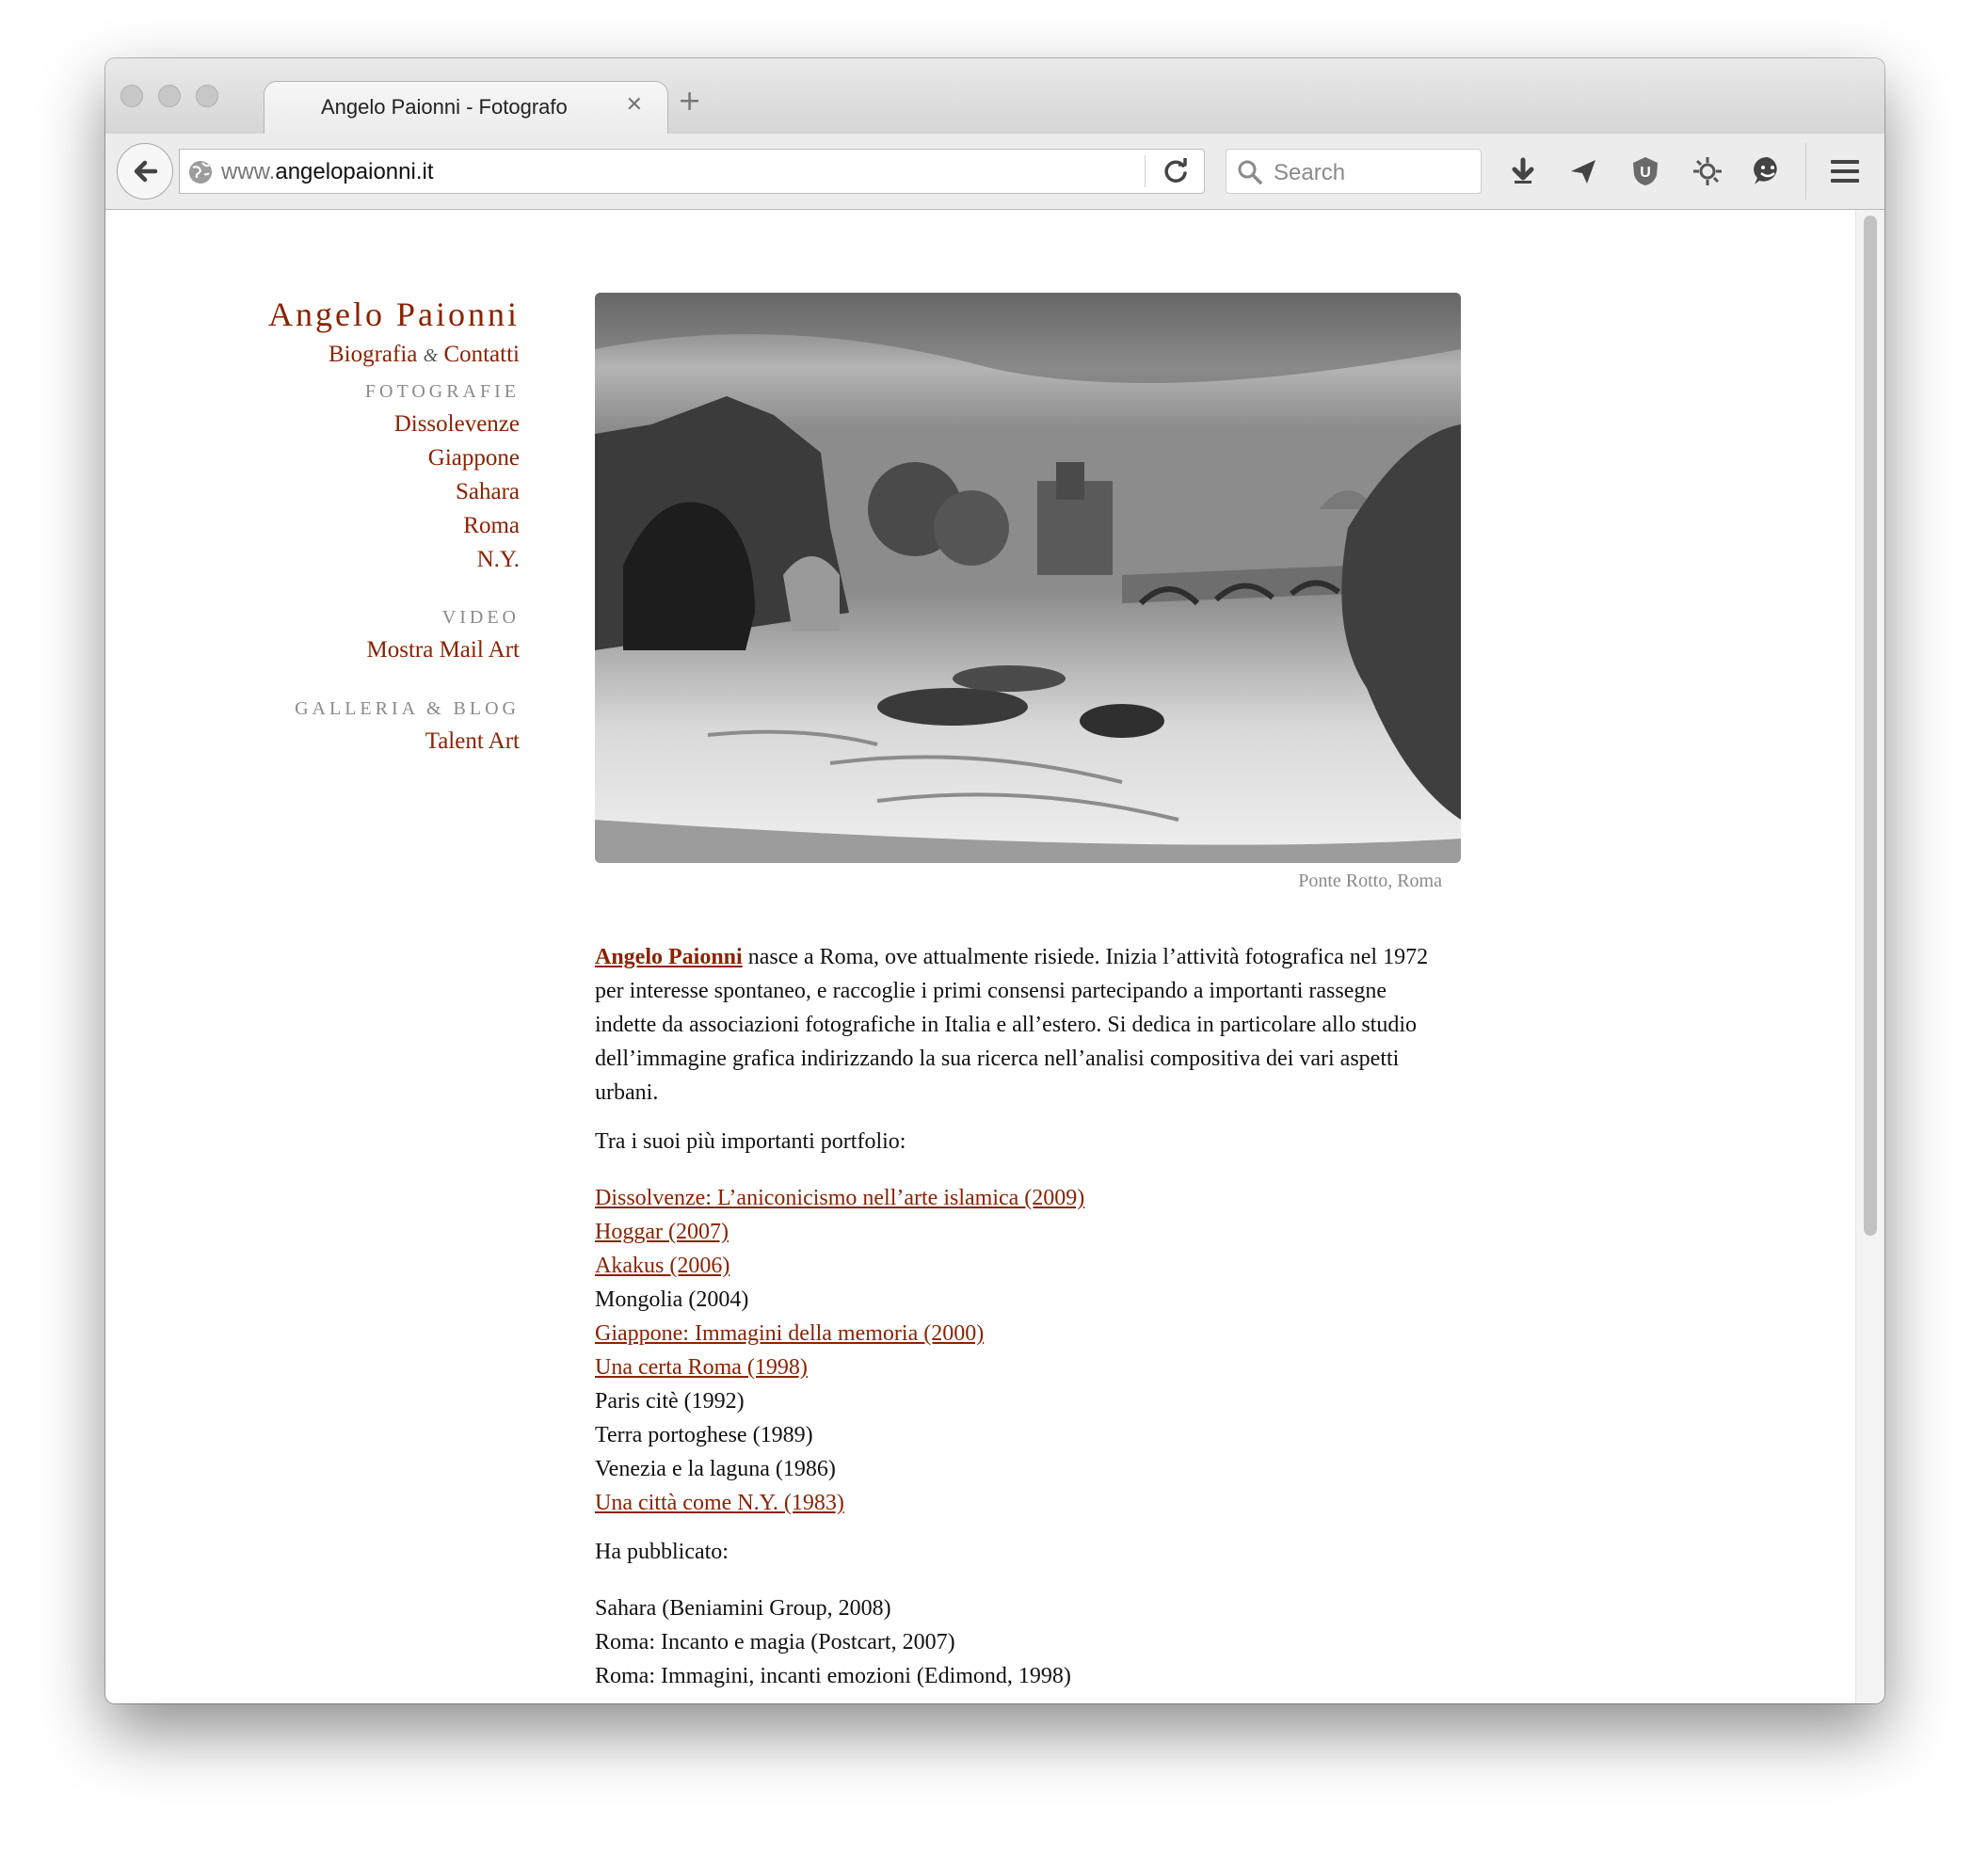 The height and width of the screenshot is (1854, 1988). Describe the element at coordinates (457, 424) in the screenshot. I see `sidebar-item-dissolevenze: Dissolevenze` at that location.